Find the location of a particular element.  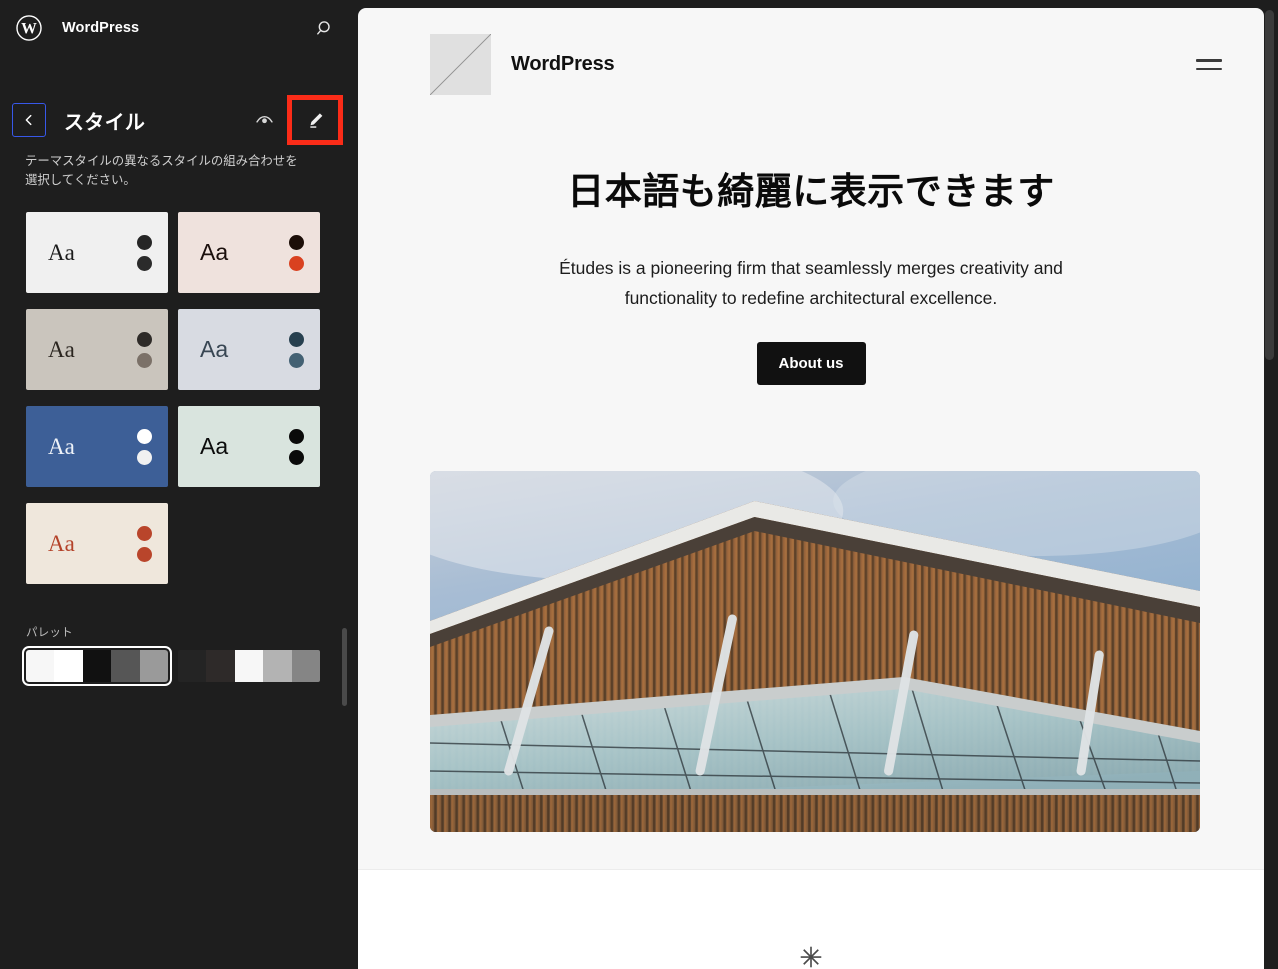

panel-header-actions is located at coordinates (296, 120).